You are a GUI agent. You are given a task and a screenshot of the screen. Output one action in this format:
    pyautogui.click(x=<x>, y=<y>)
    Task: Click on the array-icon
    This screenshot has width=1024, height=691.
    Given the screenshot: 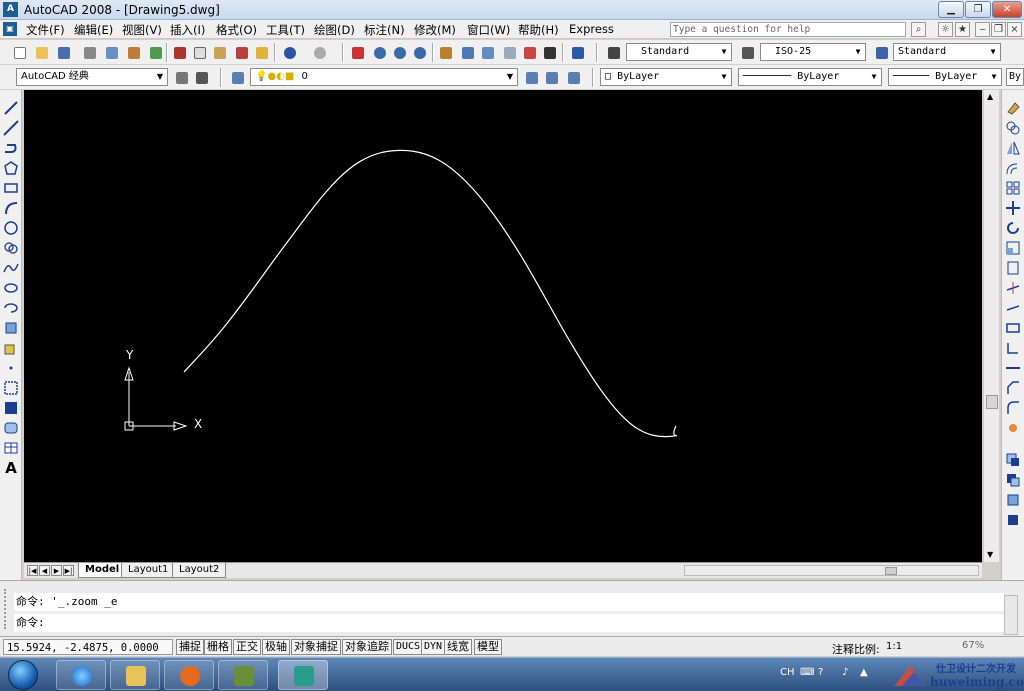 What is the action you would take?
    pyautogui.click(x=1013, y=188)
    